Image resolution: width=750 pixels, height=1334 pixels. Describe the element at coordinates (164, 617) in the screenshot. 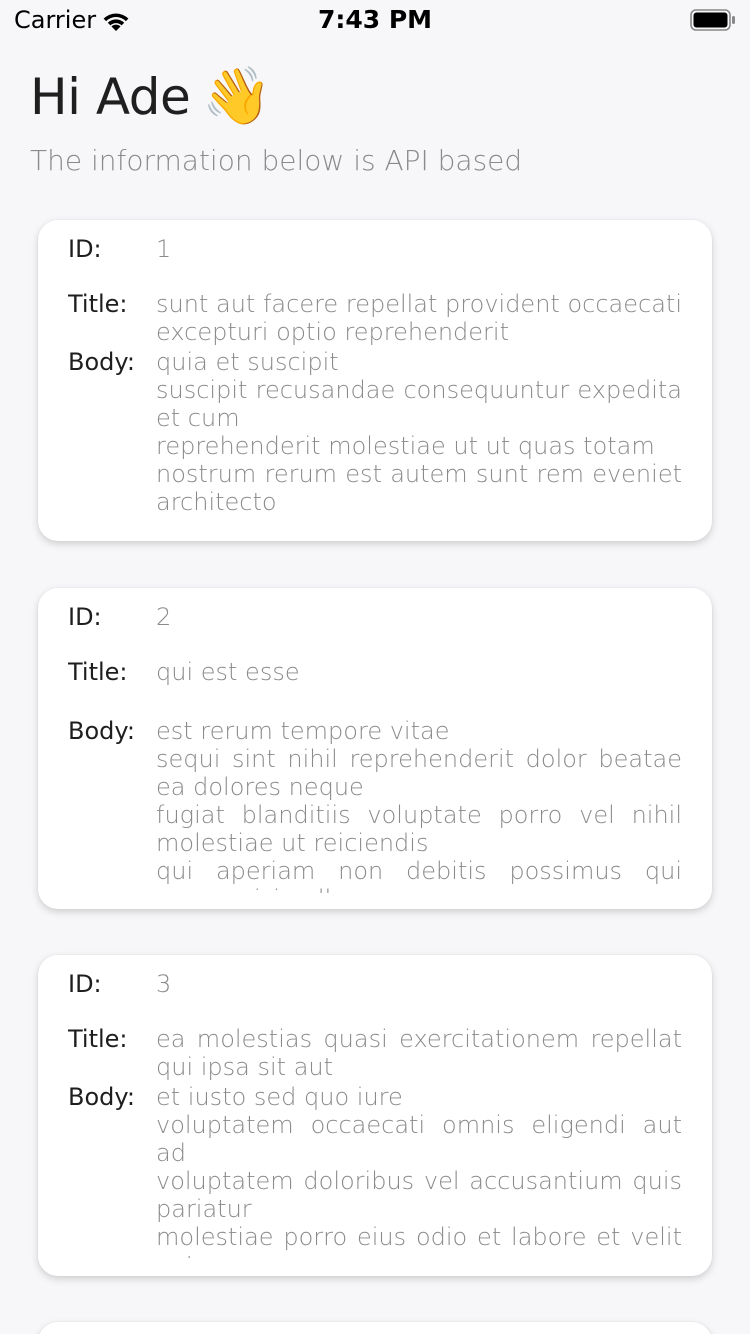

I see `post-id-value: 2` at that location.